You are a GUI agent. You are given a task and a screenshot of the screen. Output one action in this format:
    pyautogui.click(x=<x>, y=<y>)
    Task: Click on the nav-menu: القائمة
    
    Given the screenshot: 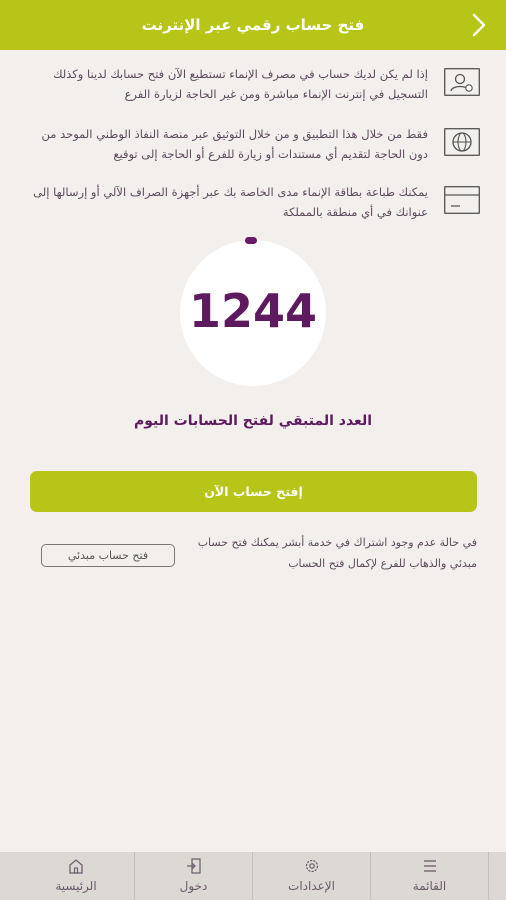 What is the action you would take?
    pyautogui.click(x=429, y=876)
    